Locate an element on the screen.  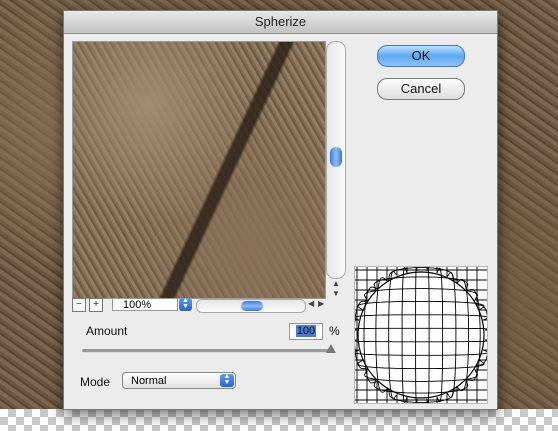
preview-vertical-scrollbar is located at coordinates (336, 160).